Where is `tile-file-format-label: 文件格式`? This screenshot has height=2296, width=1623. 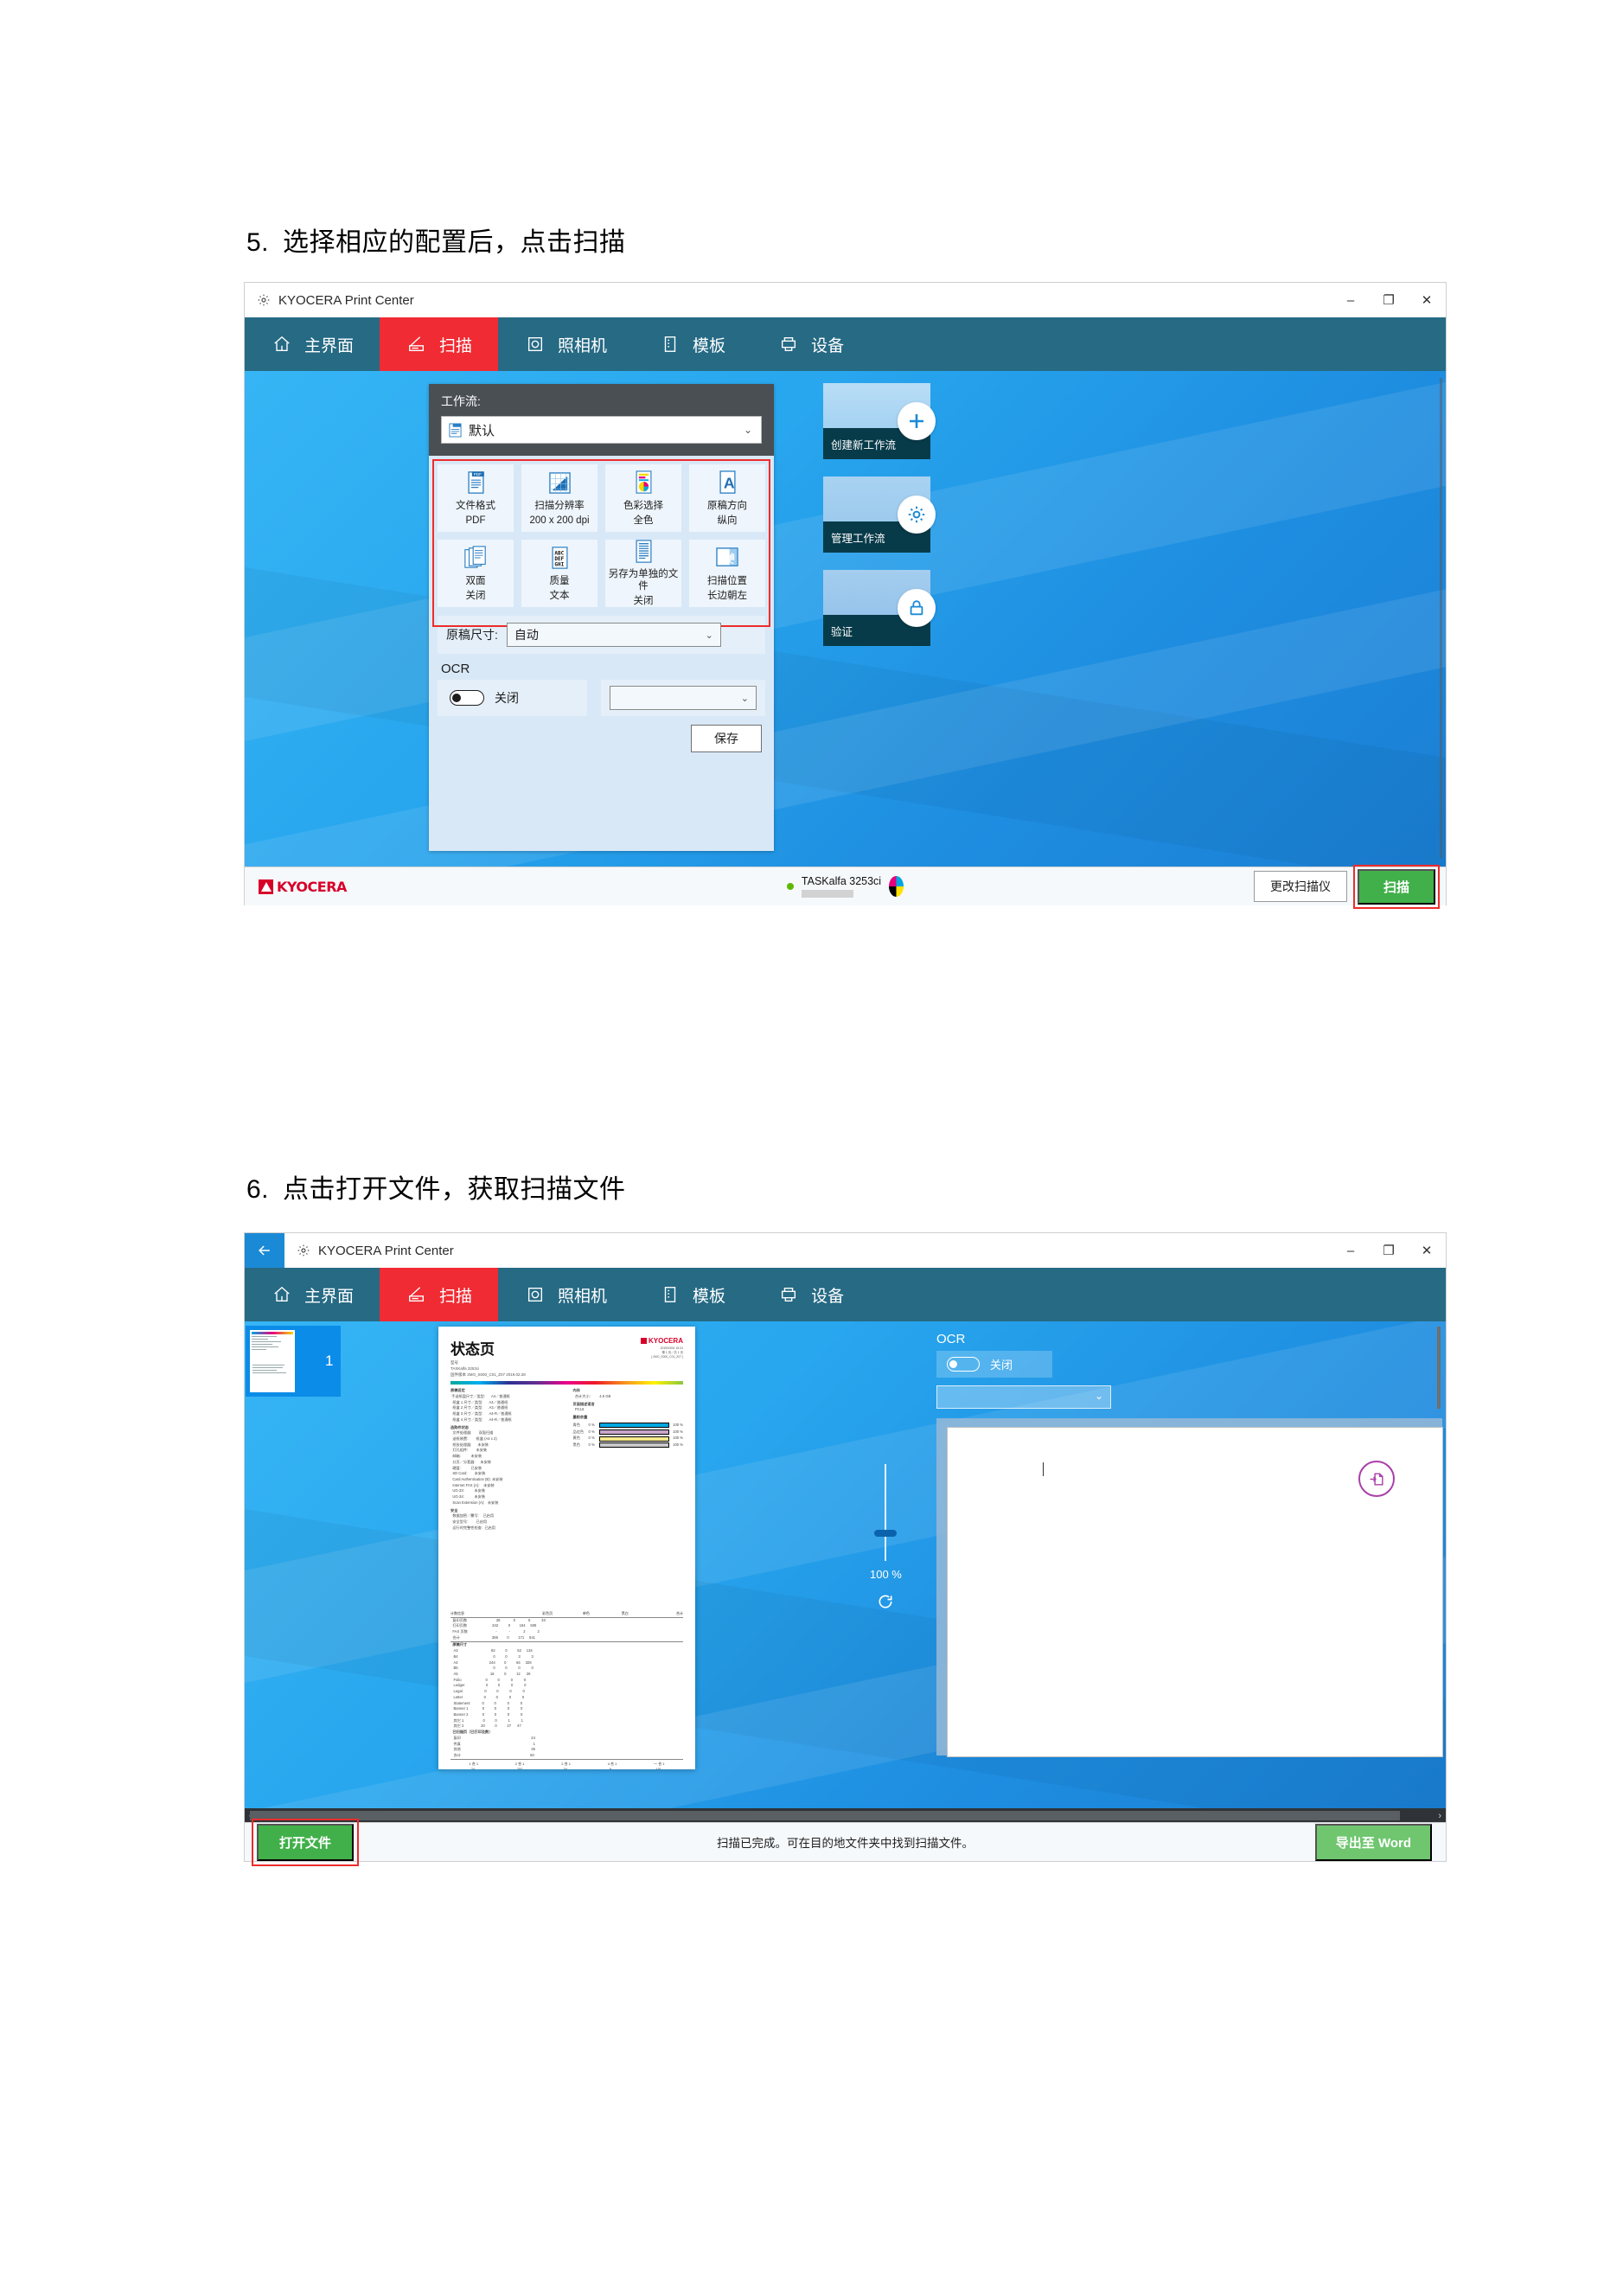 tile-file-format-label: 文件格式 is located at coordinates (476, 506).